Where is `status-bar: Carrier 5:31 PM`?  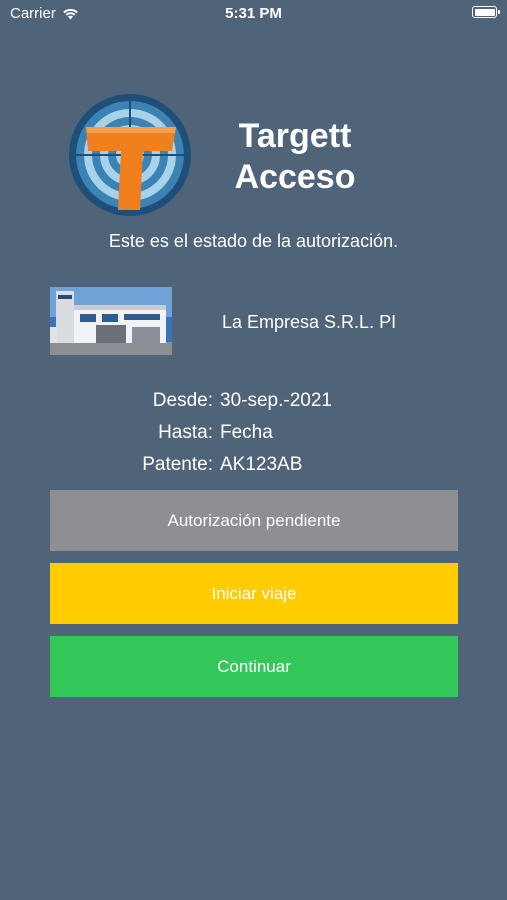
status-bar: Carrier 5:31 PM is located at coordinates (253, 15).